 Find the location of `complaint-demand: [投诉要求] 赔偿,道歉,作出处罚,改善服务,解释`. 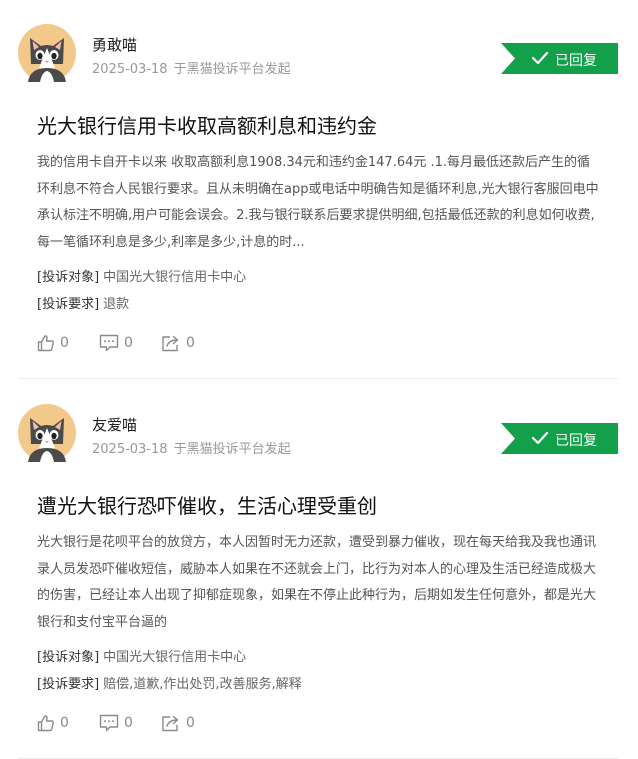

complaint-demand: [投诉要求] 赔偿,道歉,作出处罚,改善服务,解释 is located at coordinates (169, 682).